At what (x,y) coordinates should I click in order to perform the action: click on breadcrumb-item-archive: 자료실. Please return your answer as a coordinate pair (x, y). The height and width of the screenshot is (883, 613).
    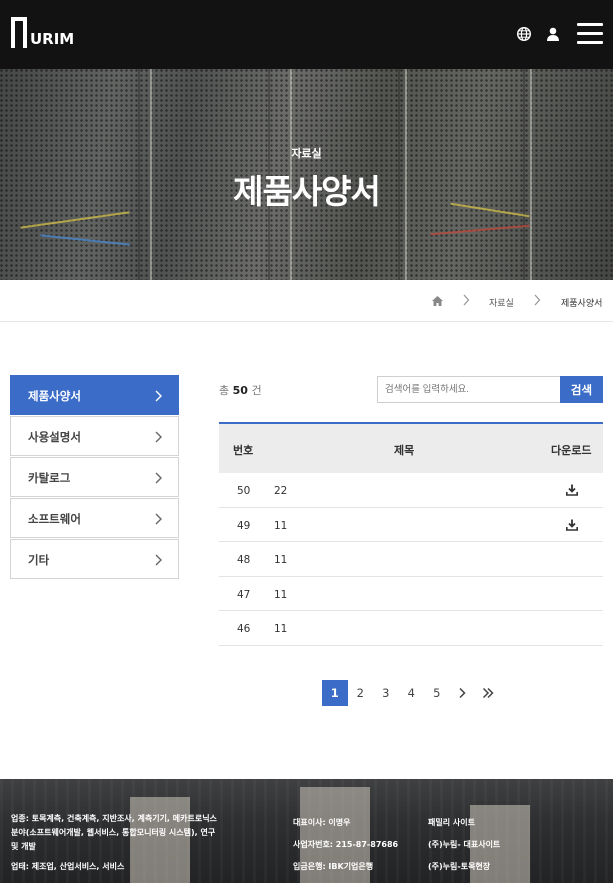
    Looking at the image, I should click on (501, 302).